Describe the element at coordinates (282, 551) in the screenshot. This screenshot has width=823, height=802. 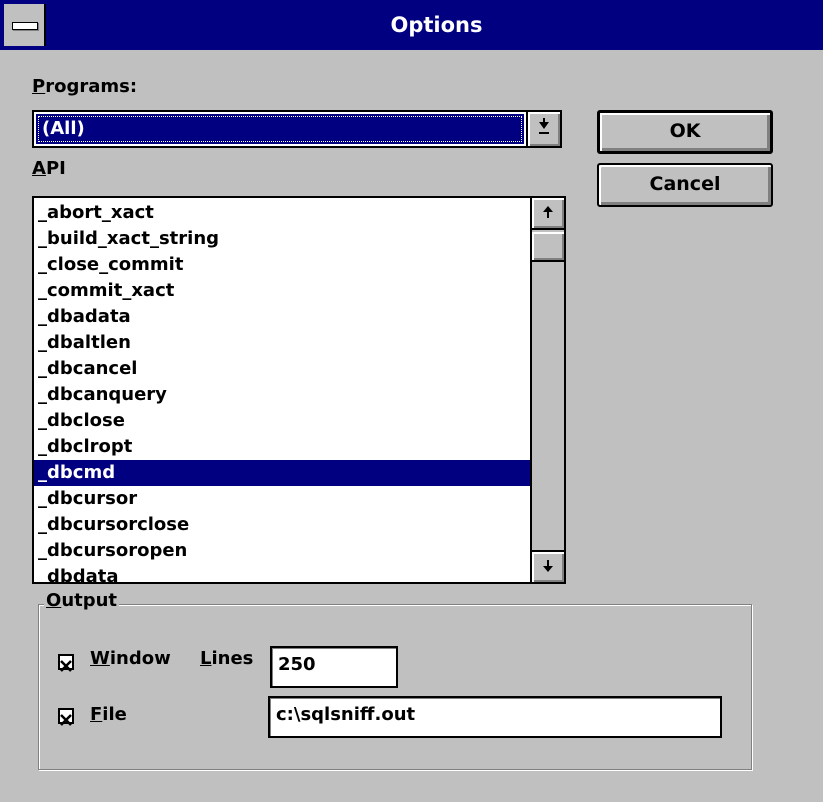
I see `list-item: _dbcursoropen` at that location.